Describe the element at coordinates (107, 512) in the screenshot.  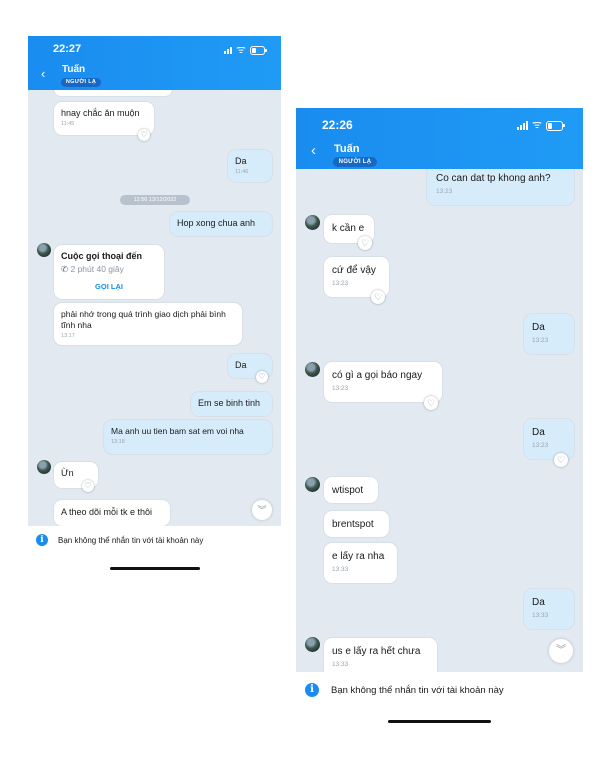
I see `message-text: A theo dõi mỗi tk e thôi` at that location.